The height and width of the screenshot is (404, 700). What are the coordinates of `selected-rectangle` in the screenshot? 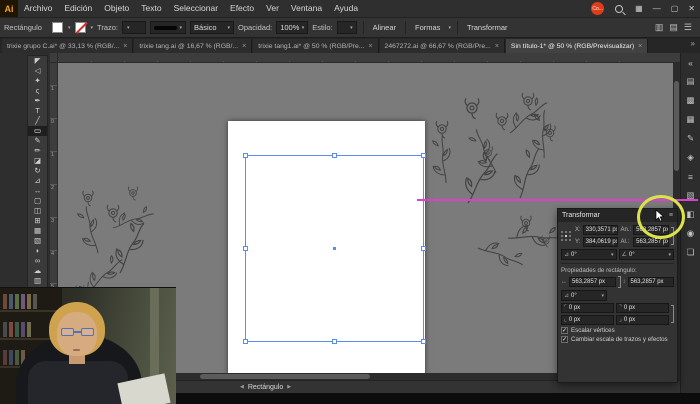 It's located at (334, 248).